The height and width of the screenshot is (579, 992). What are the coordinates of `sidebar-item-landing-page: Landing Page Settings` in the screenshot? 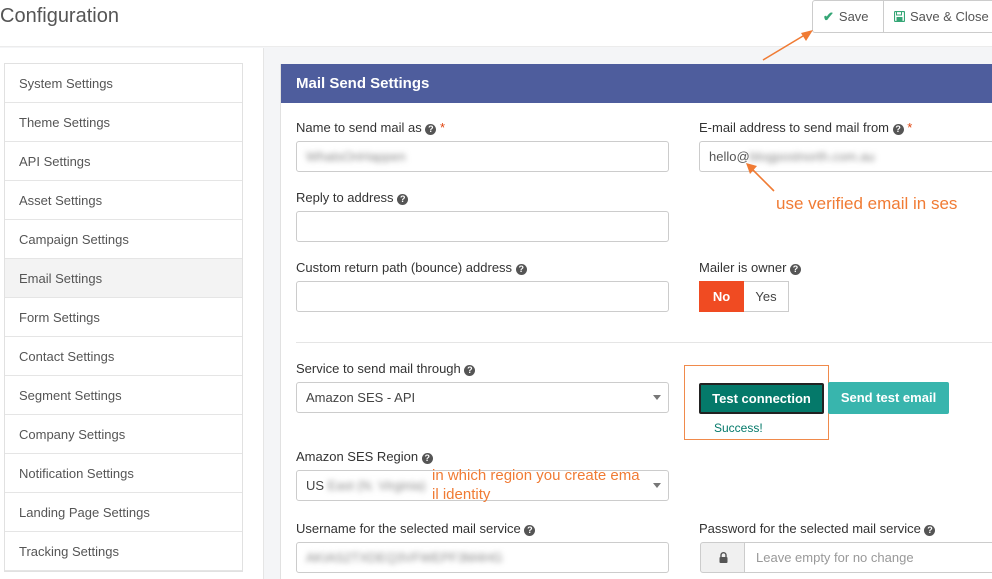 It's located at (123, 512).